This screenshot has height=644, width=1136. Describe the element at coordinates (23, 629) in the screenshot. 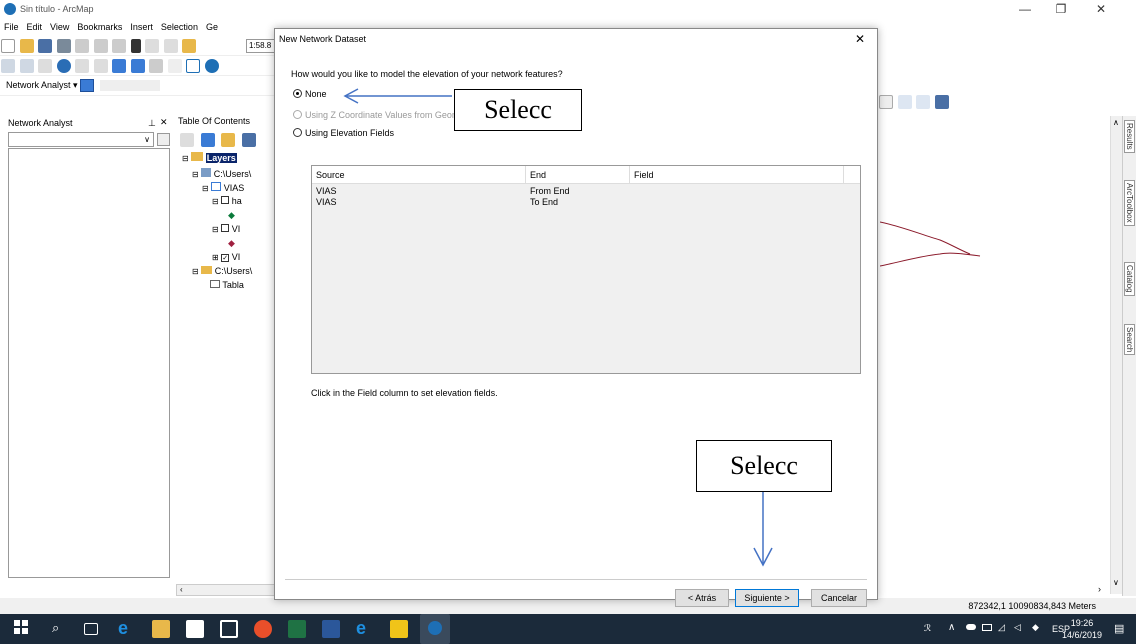

I see `windows-start-icon` at that location.